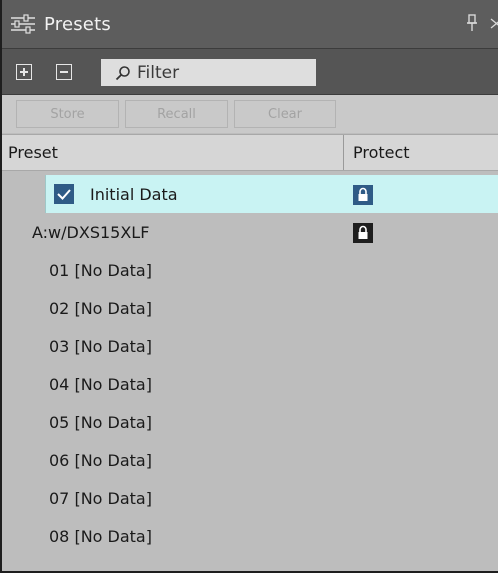  I want to click on preset-row: 05 [No Data], so click(250, 422).